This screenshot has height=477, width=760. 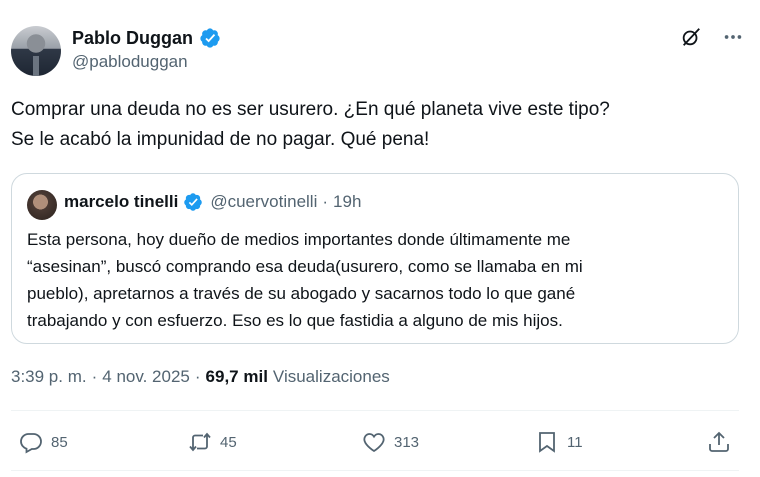 What do you see at coordinates (43, 442) in the screenshot?
I see `reply-button: 85` at bounding box center [43, 442].